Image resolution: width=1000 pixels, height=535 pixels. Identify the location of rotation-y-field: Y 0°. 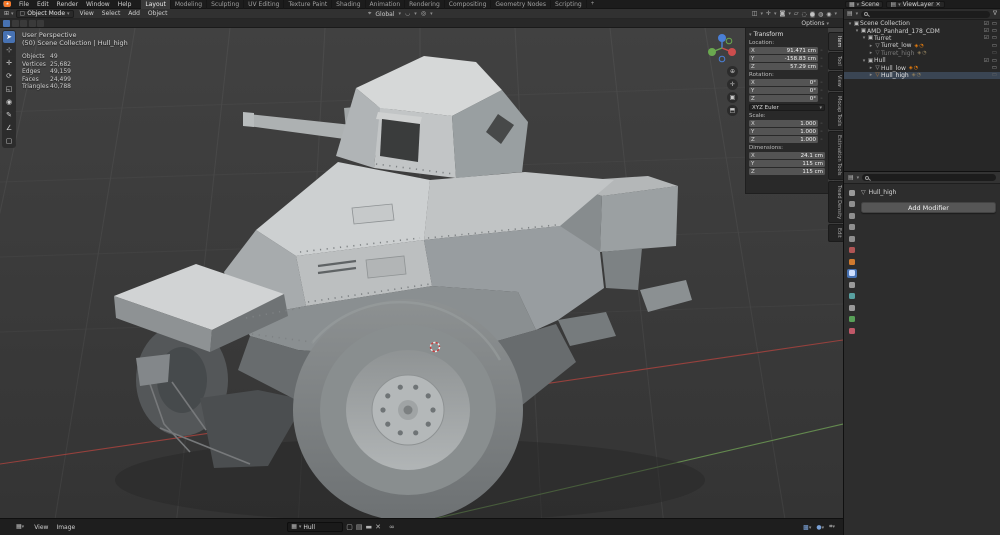
(783, 90).